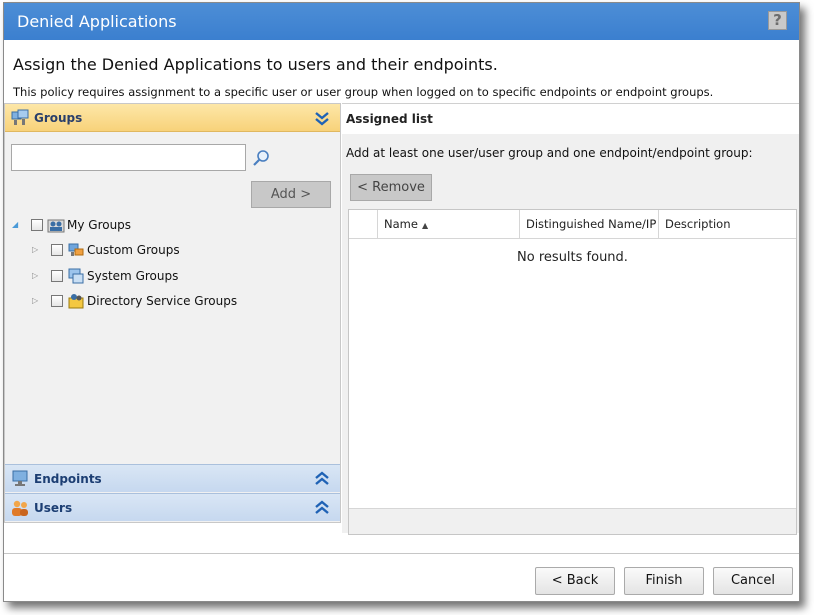 The image size is (814, 615). I want to click on endpoint-computer-icon, so click(20, 478).